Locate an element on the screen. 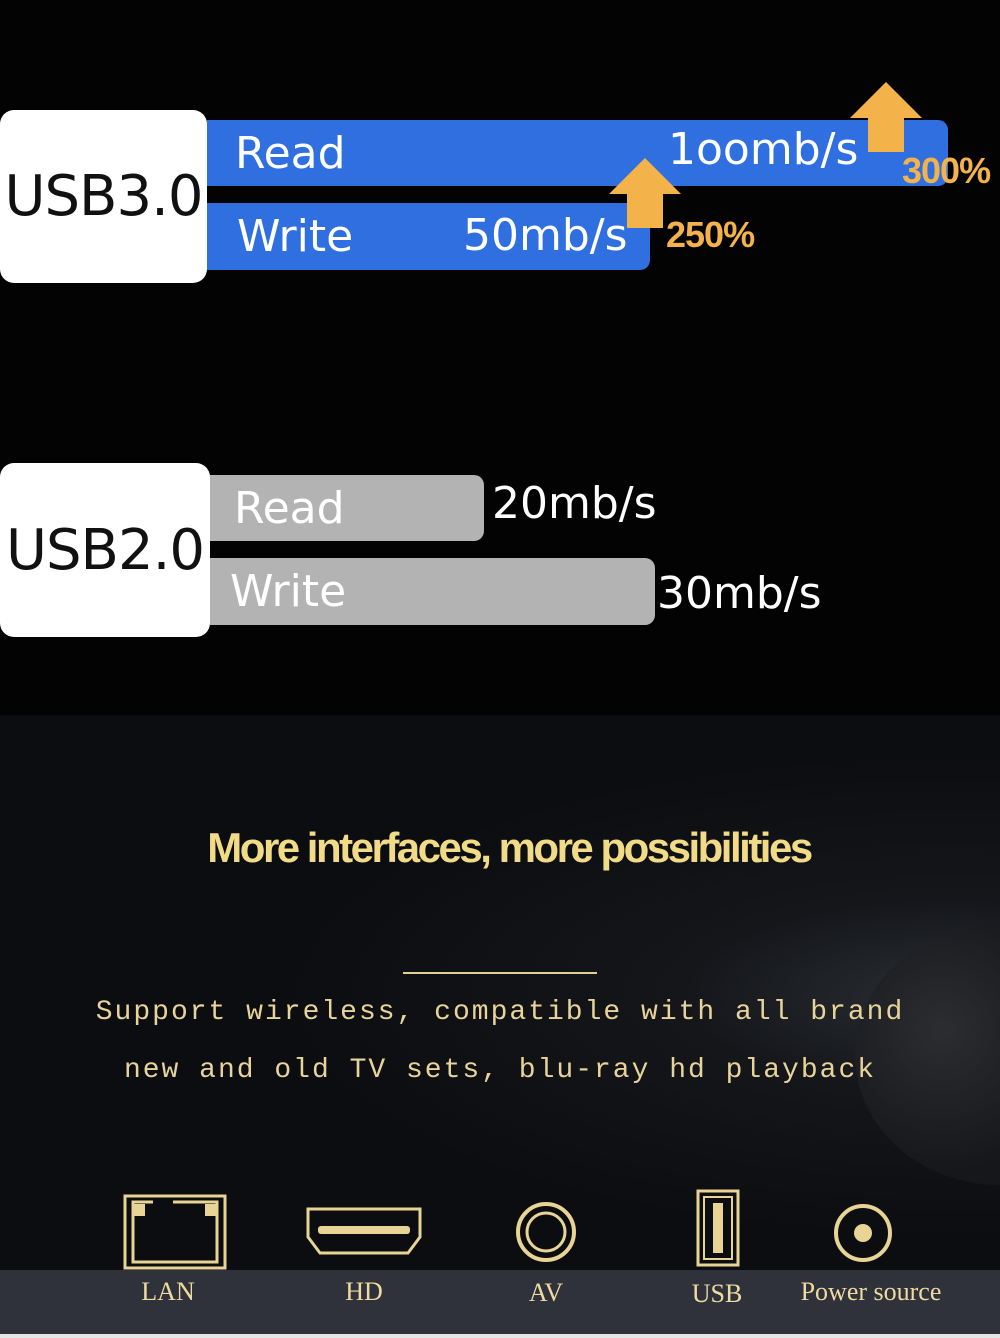 The height and width of the screenshot is (1338, 1000). bottom-edge is located at coordinates (500, 1336).